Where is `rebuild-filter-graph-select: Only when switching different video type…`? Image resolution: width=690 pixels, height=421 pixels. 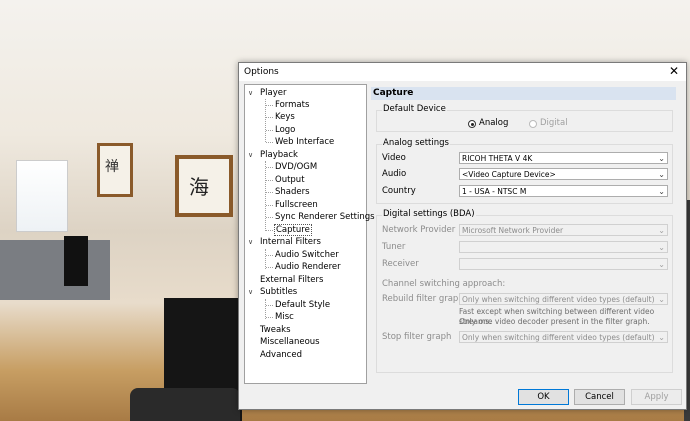
rebuild-filter-graph-select: Only when switching different video type… is located at coordinates (563, 299).